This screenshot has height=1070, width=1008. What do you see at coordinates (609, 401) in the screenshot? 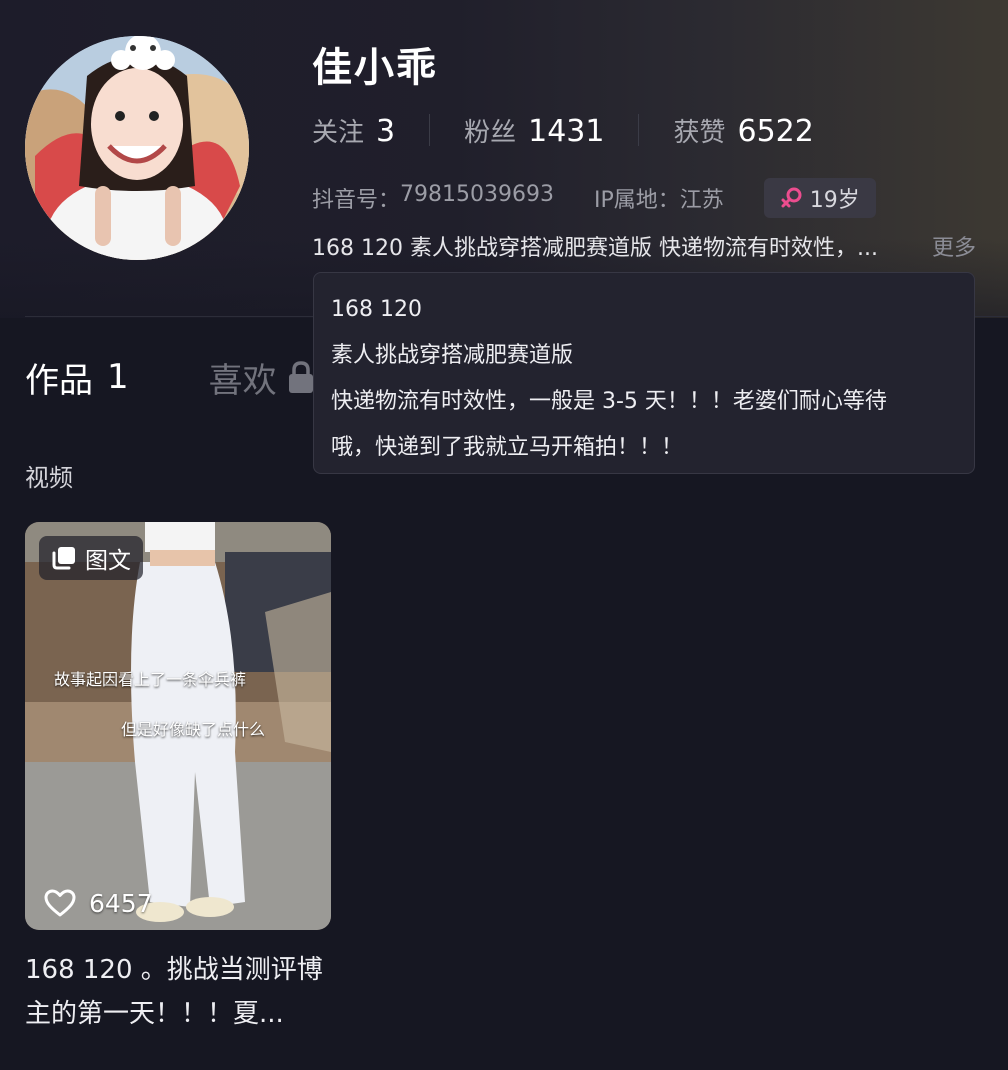
I see `bio-tooltip-line: 快递物流有时效性，一般是 3-5 天！！！老婆们耐心等待` at bounding box center [609, 401].